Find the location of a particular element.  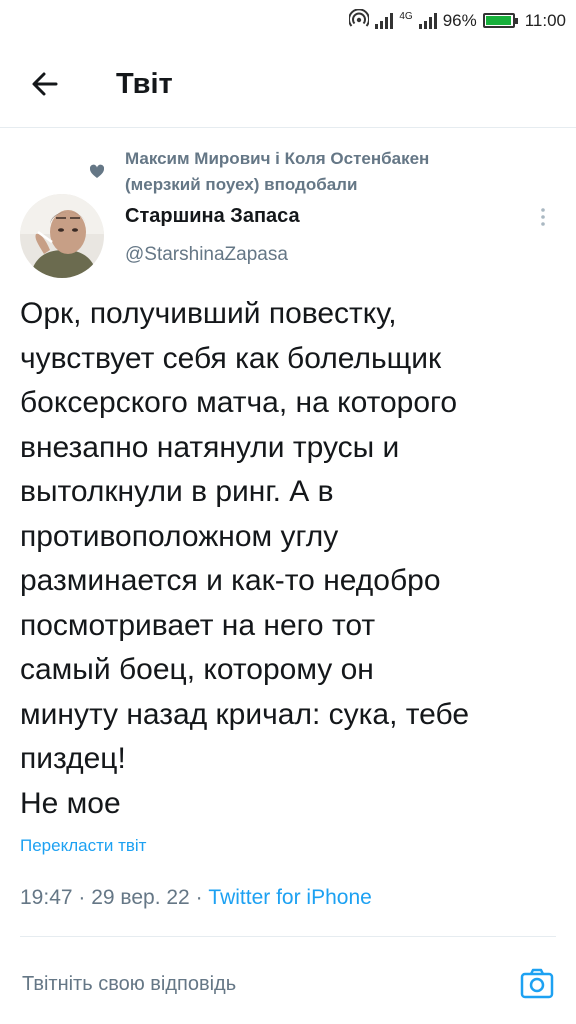

tweet-meta: 19:47 · 29 вер. 22 · Twitter for iPhone is located at coordinates (196, 898).